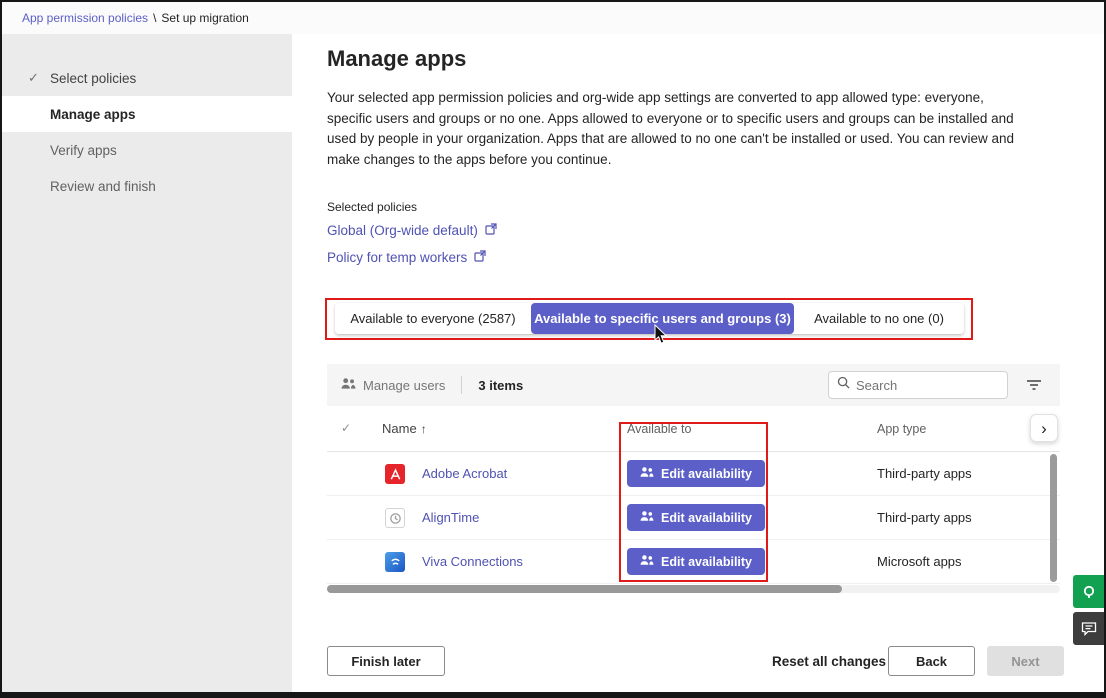 The height and width of the screenshot is (698, 1106). I want to click on vertical-scrollbar-thumb, so click(1053, 518).